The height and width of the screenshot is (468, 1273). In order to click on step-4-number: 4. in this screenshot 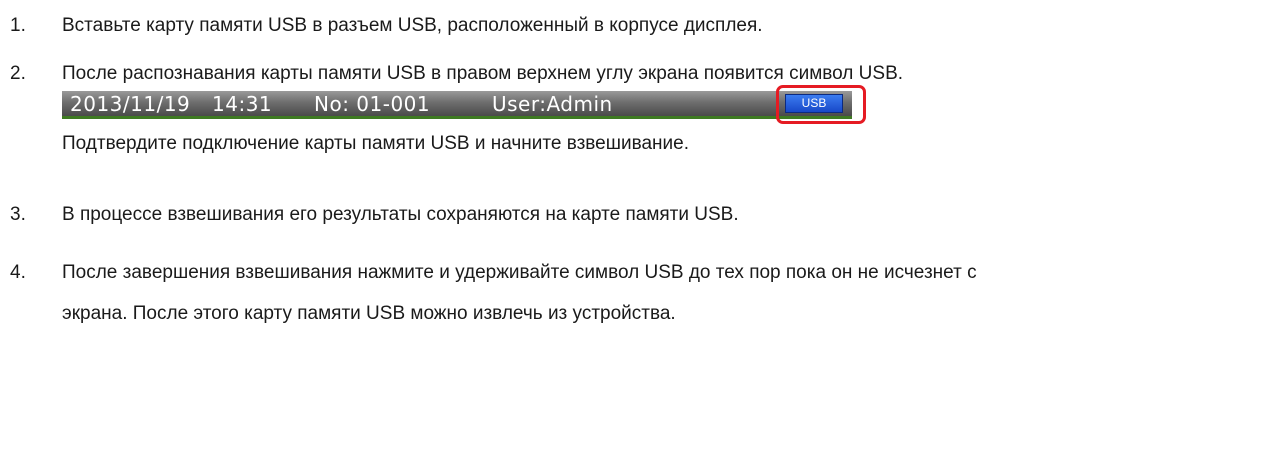, I will do `click(18, 272)`.